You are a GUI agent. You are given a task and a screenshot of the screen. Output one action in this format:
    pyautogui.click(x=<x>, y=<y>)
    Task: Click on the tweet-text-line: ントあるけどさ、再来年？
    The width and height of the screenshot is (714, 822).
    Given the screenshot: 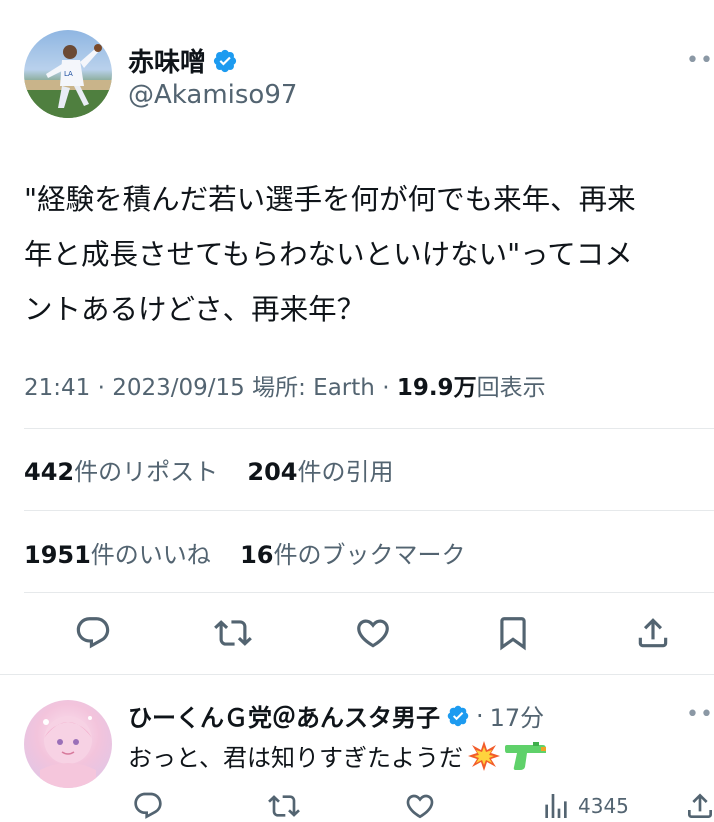 What is the action you would take?
    pyautogui.click(x=195, y=309)
    